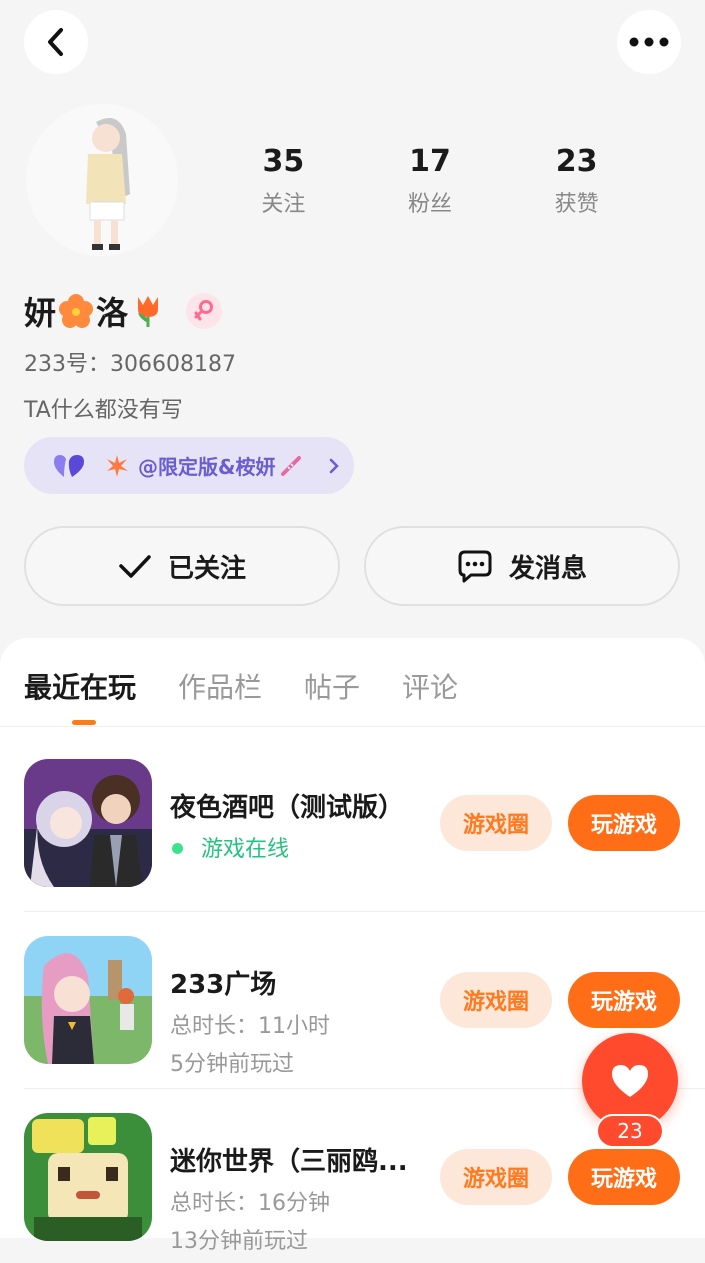 The width and height of the screenshot is (705, 1263). What do you see at coordinates (80, 686) in the screenshot?
I see `tab-recently-played: 最近在玩` at bounding box center [80, 686].